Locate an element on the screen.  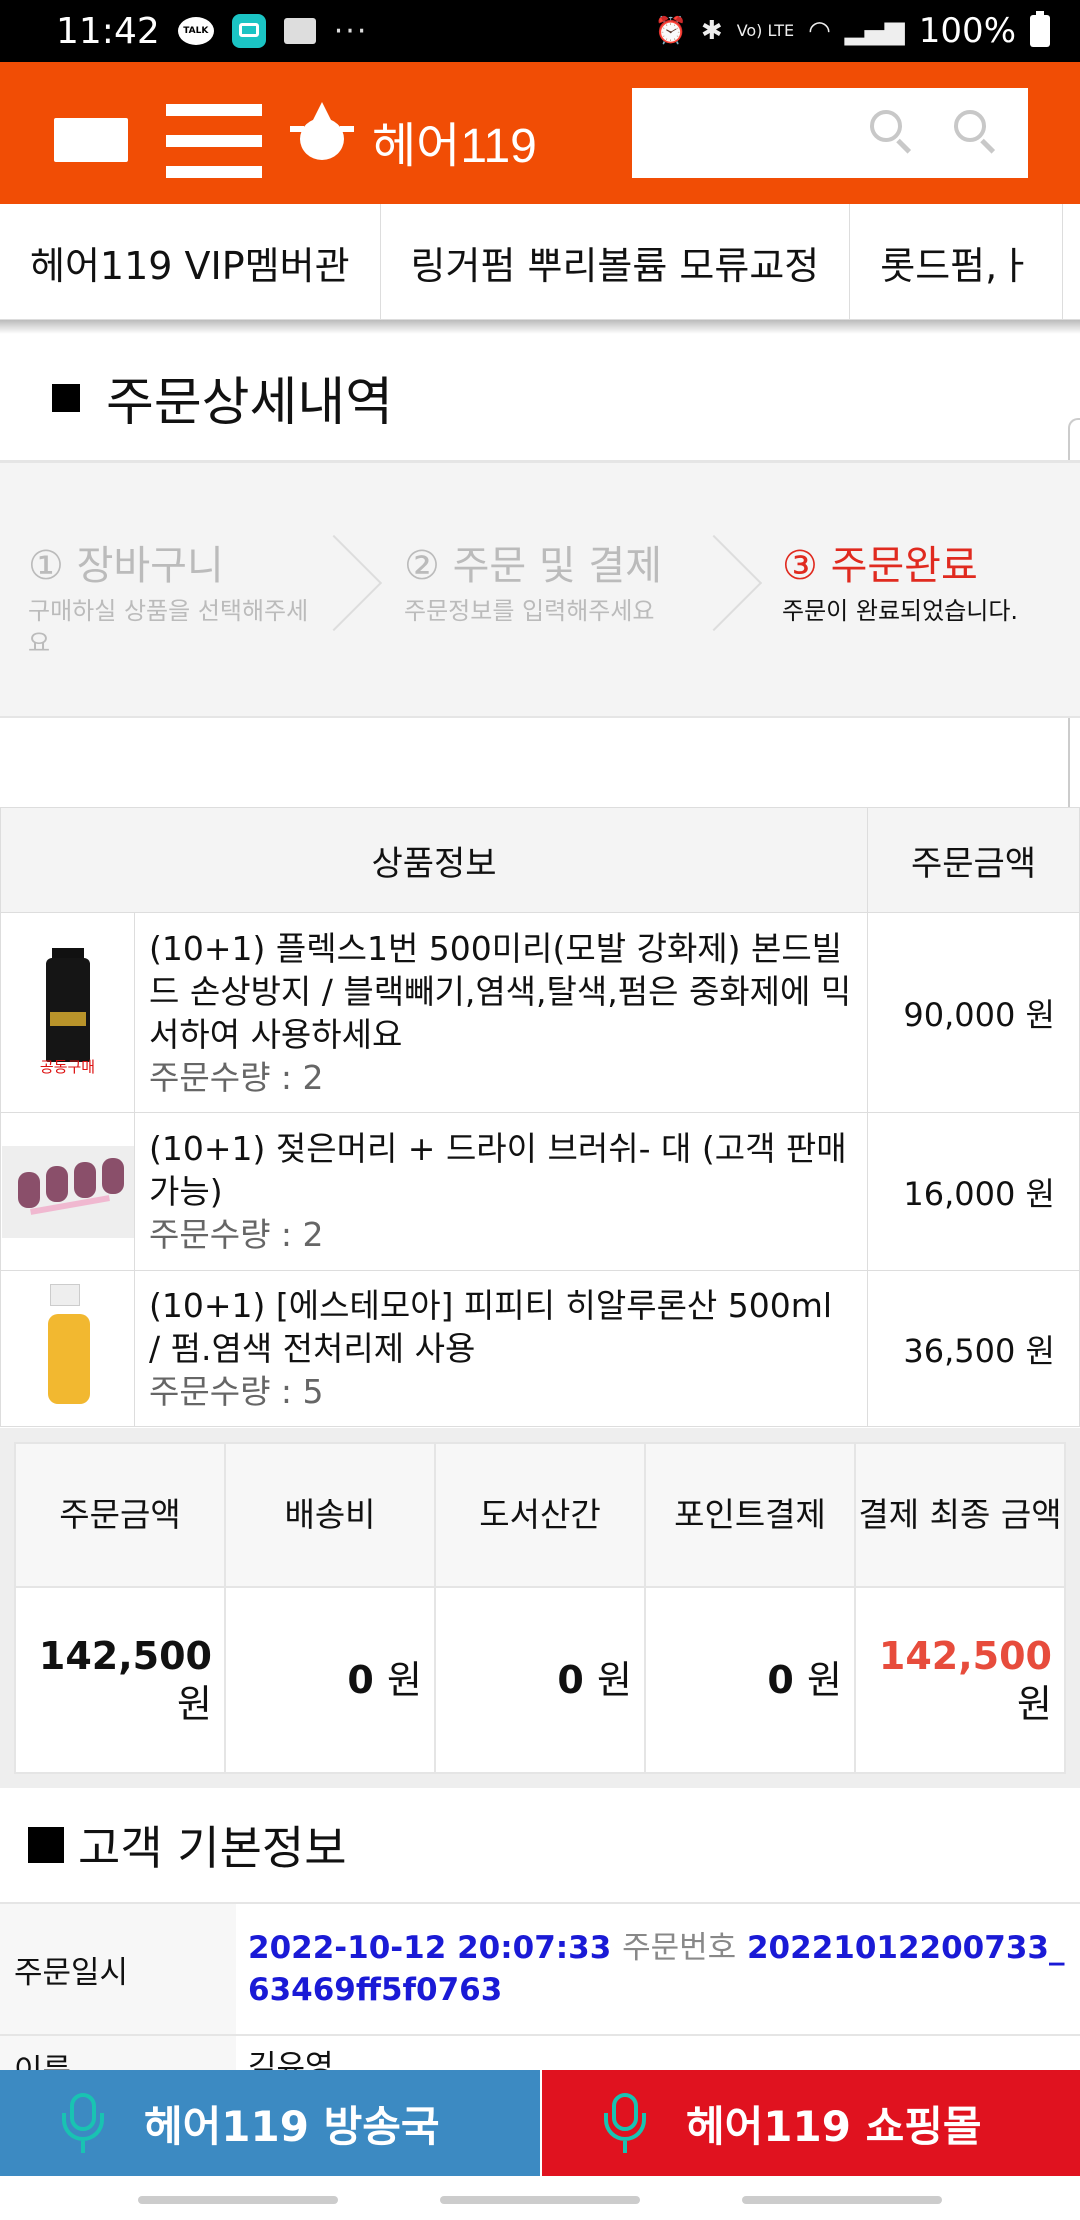
battery-percent: 100% is located at coordinates (967, 31).